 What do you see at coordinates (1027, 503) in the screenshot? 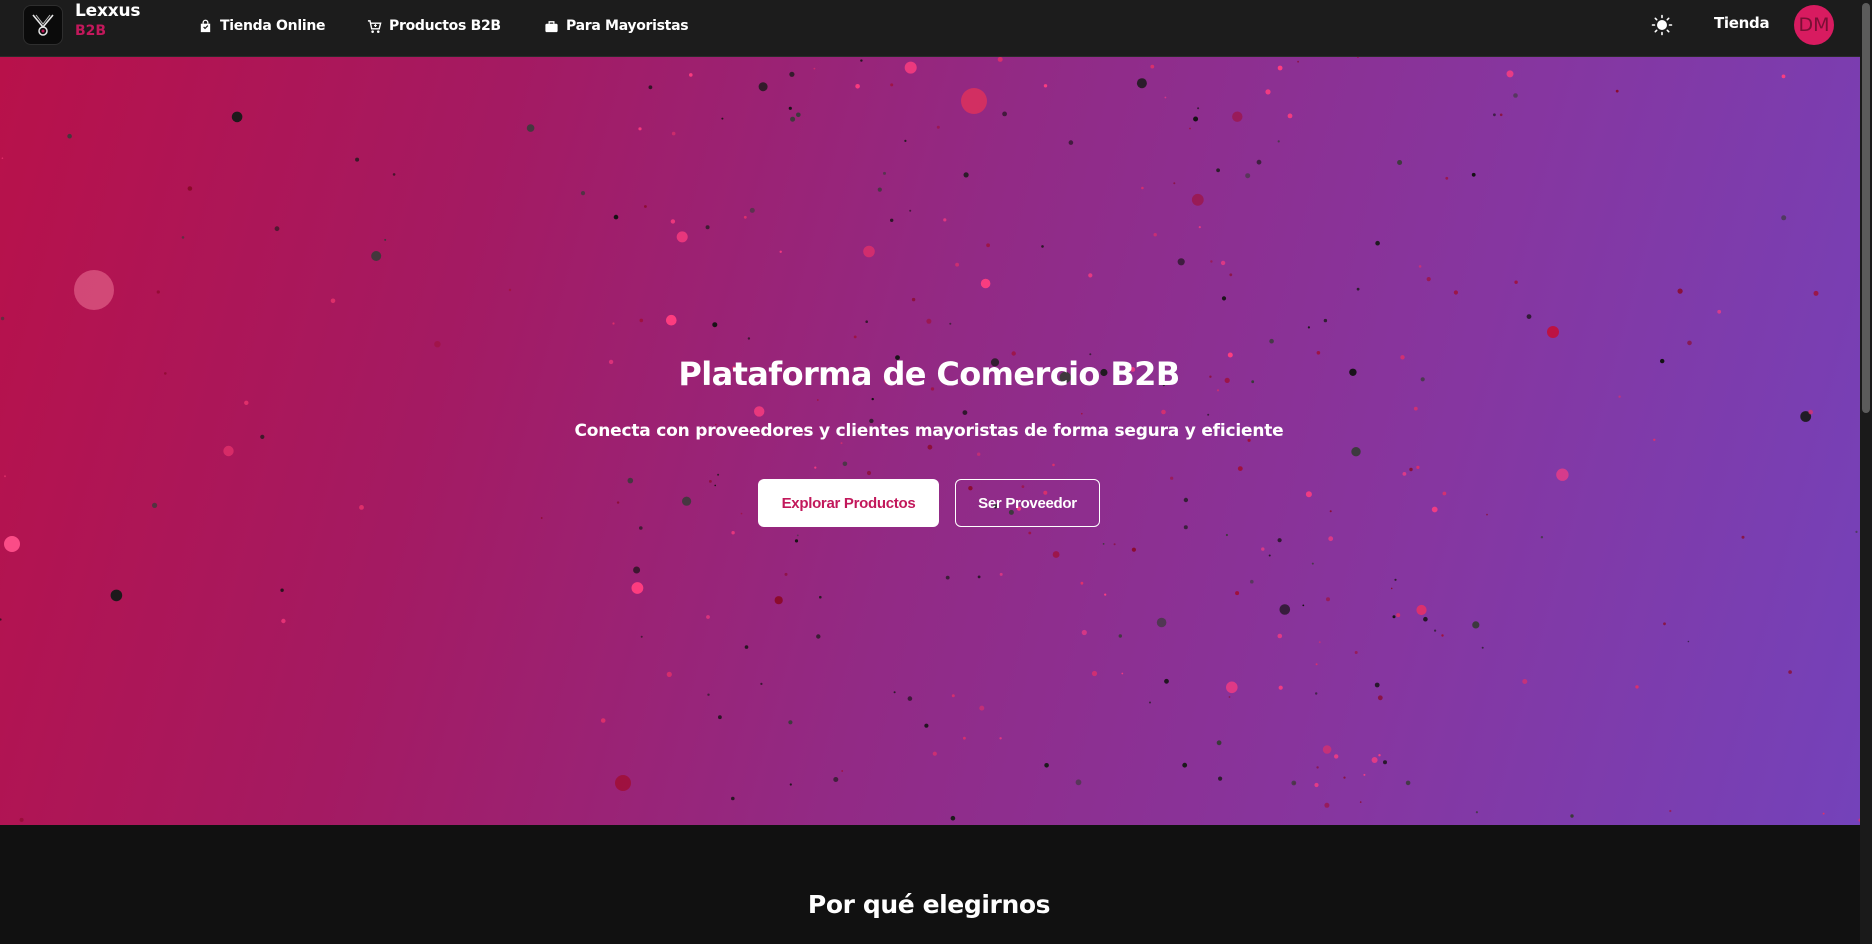
I see `become-provider-button: Ser Proveedor` at bounding box center [1027, 503].